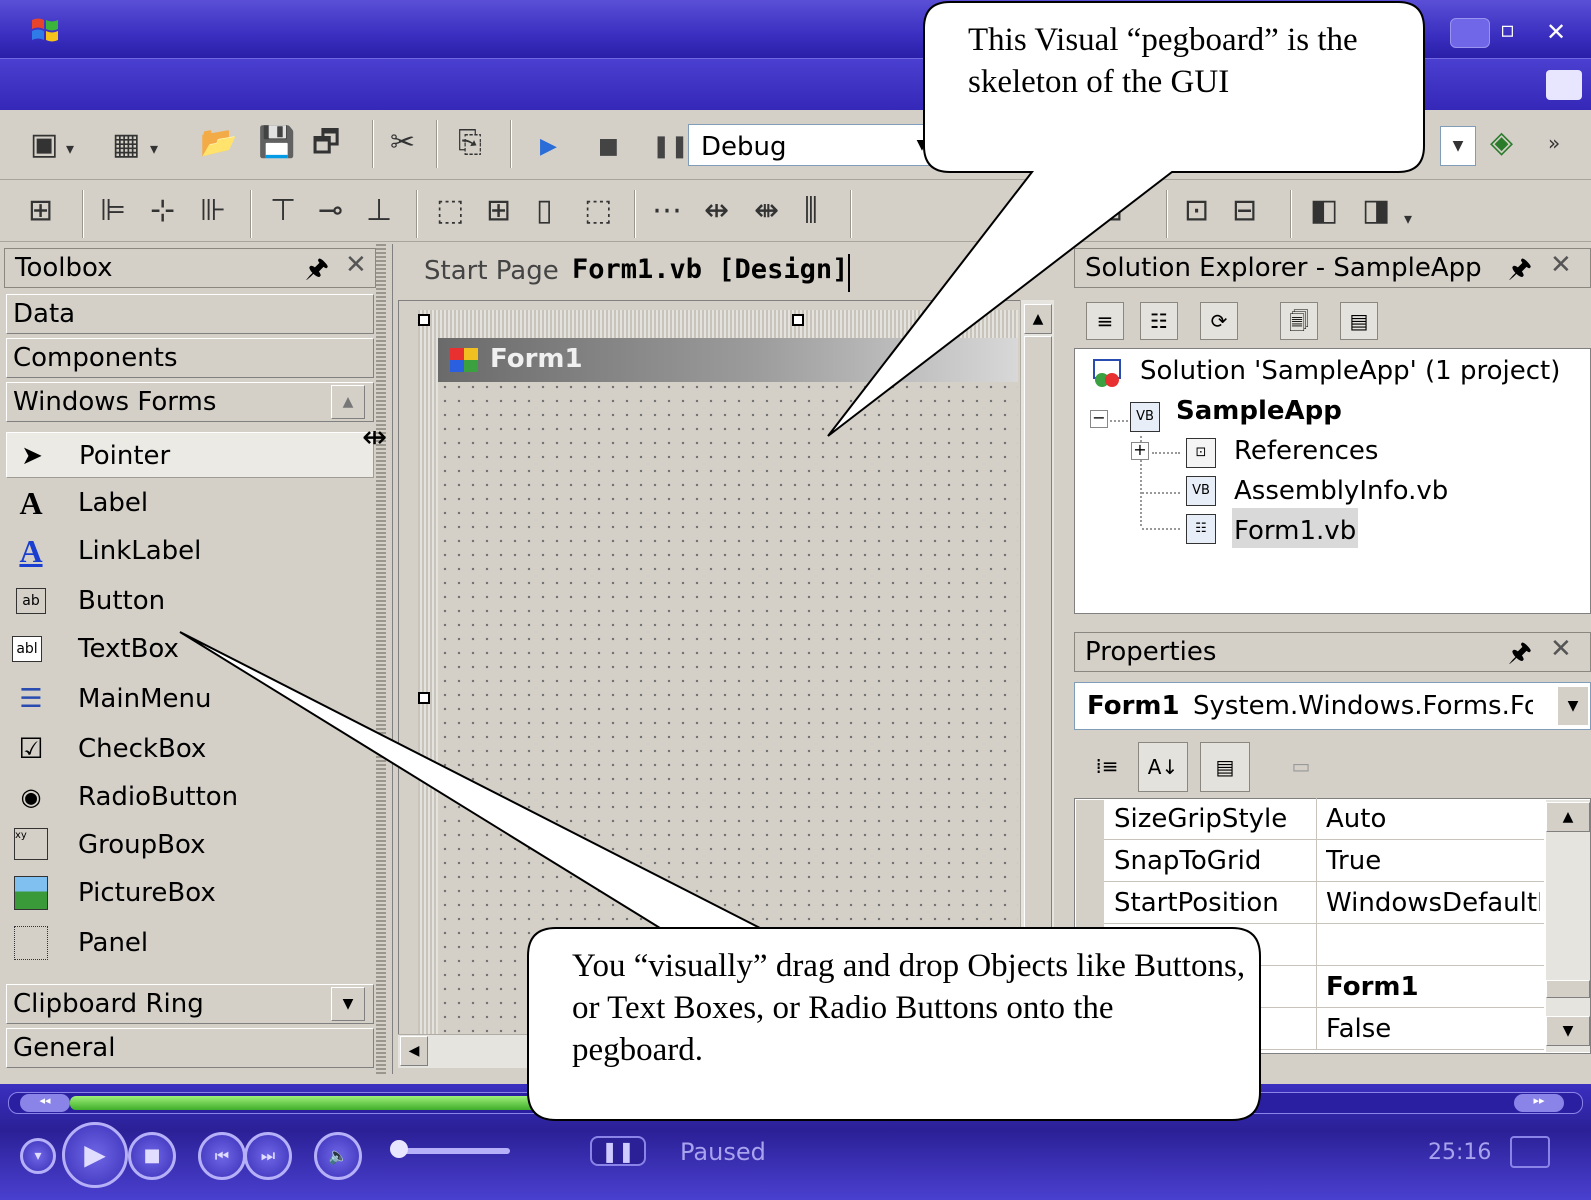 This screenshot has height=1200, width=1591. What do you see at coordinates (190, 699) in the screenshot?
I see `toolbox-item-mainmenu: ☰ MainMenu` at bounding box center [190, 699].